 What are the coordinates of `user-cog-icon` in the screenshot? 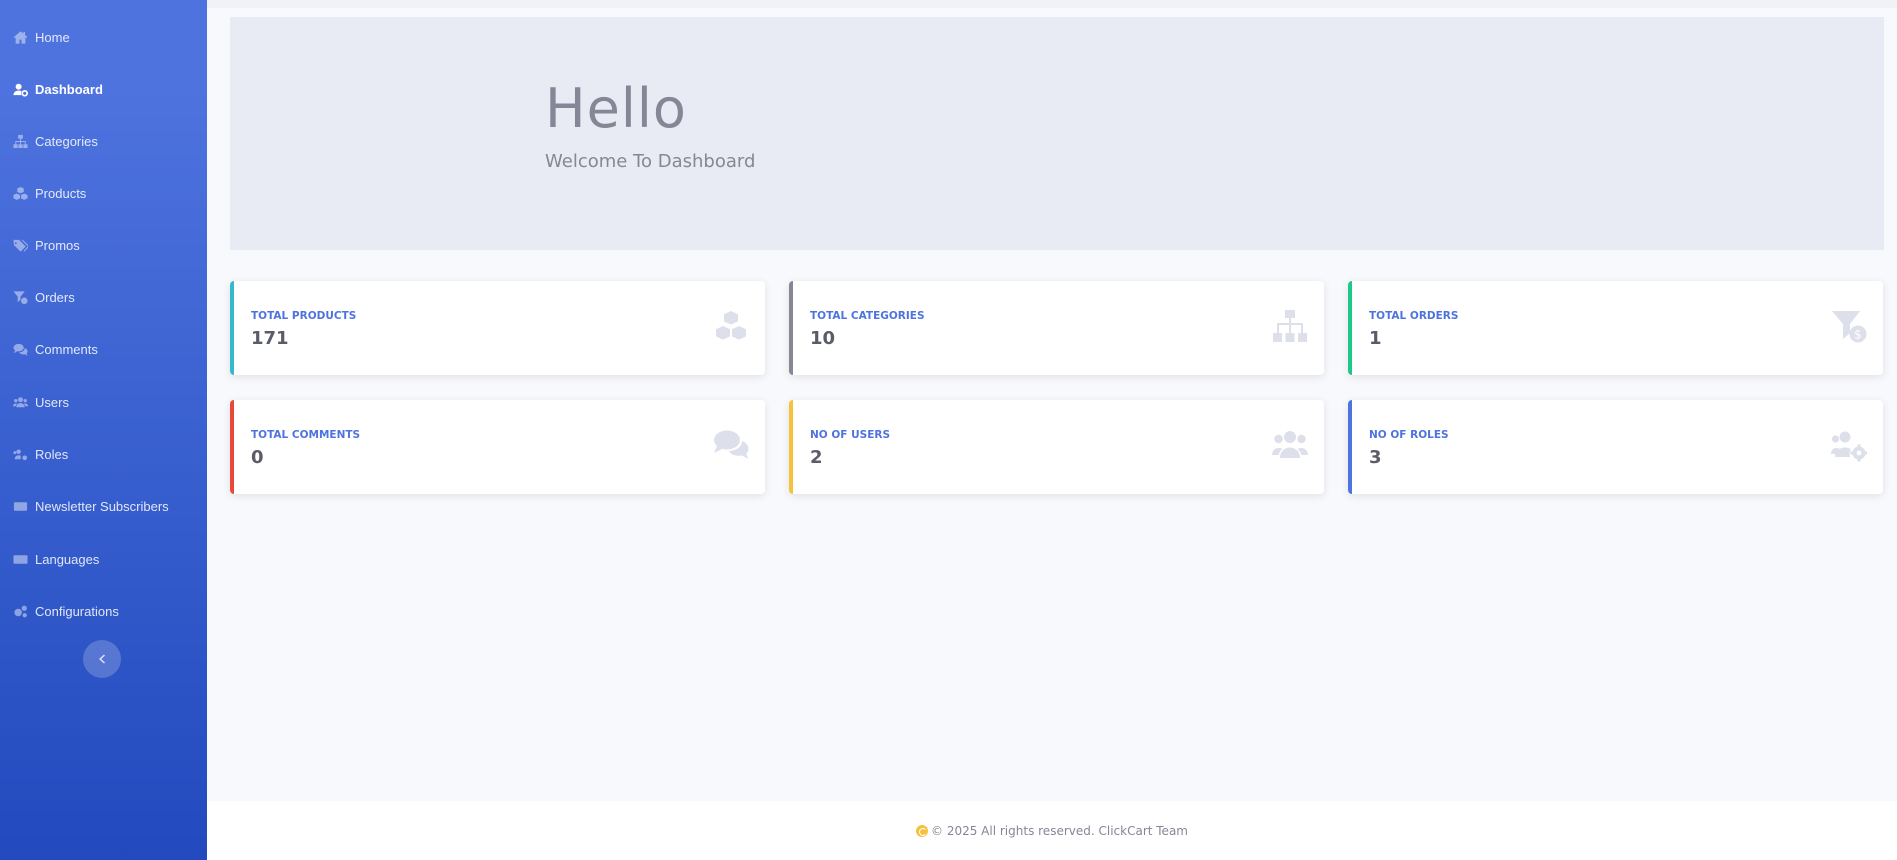 It's located at (20, 89).